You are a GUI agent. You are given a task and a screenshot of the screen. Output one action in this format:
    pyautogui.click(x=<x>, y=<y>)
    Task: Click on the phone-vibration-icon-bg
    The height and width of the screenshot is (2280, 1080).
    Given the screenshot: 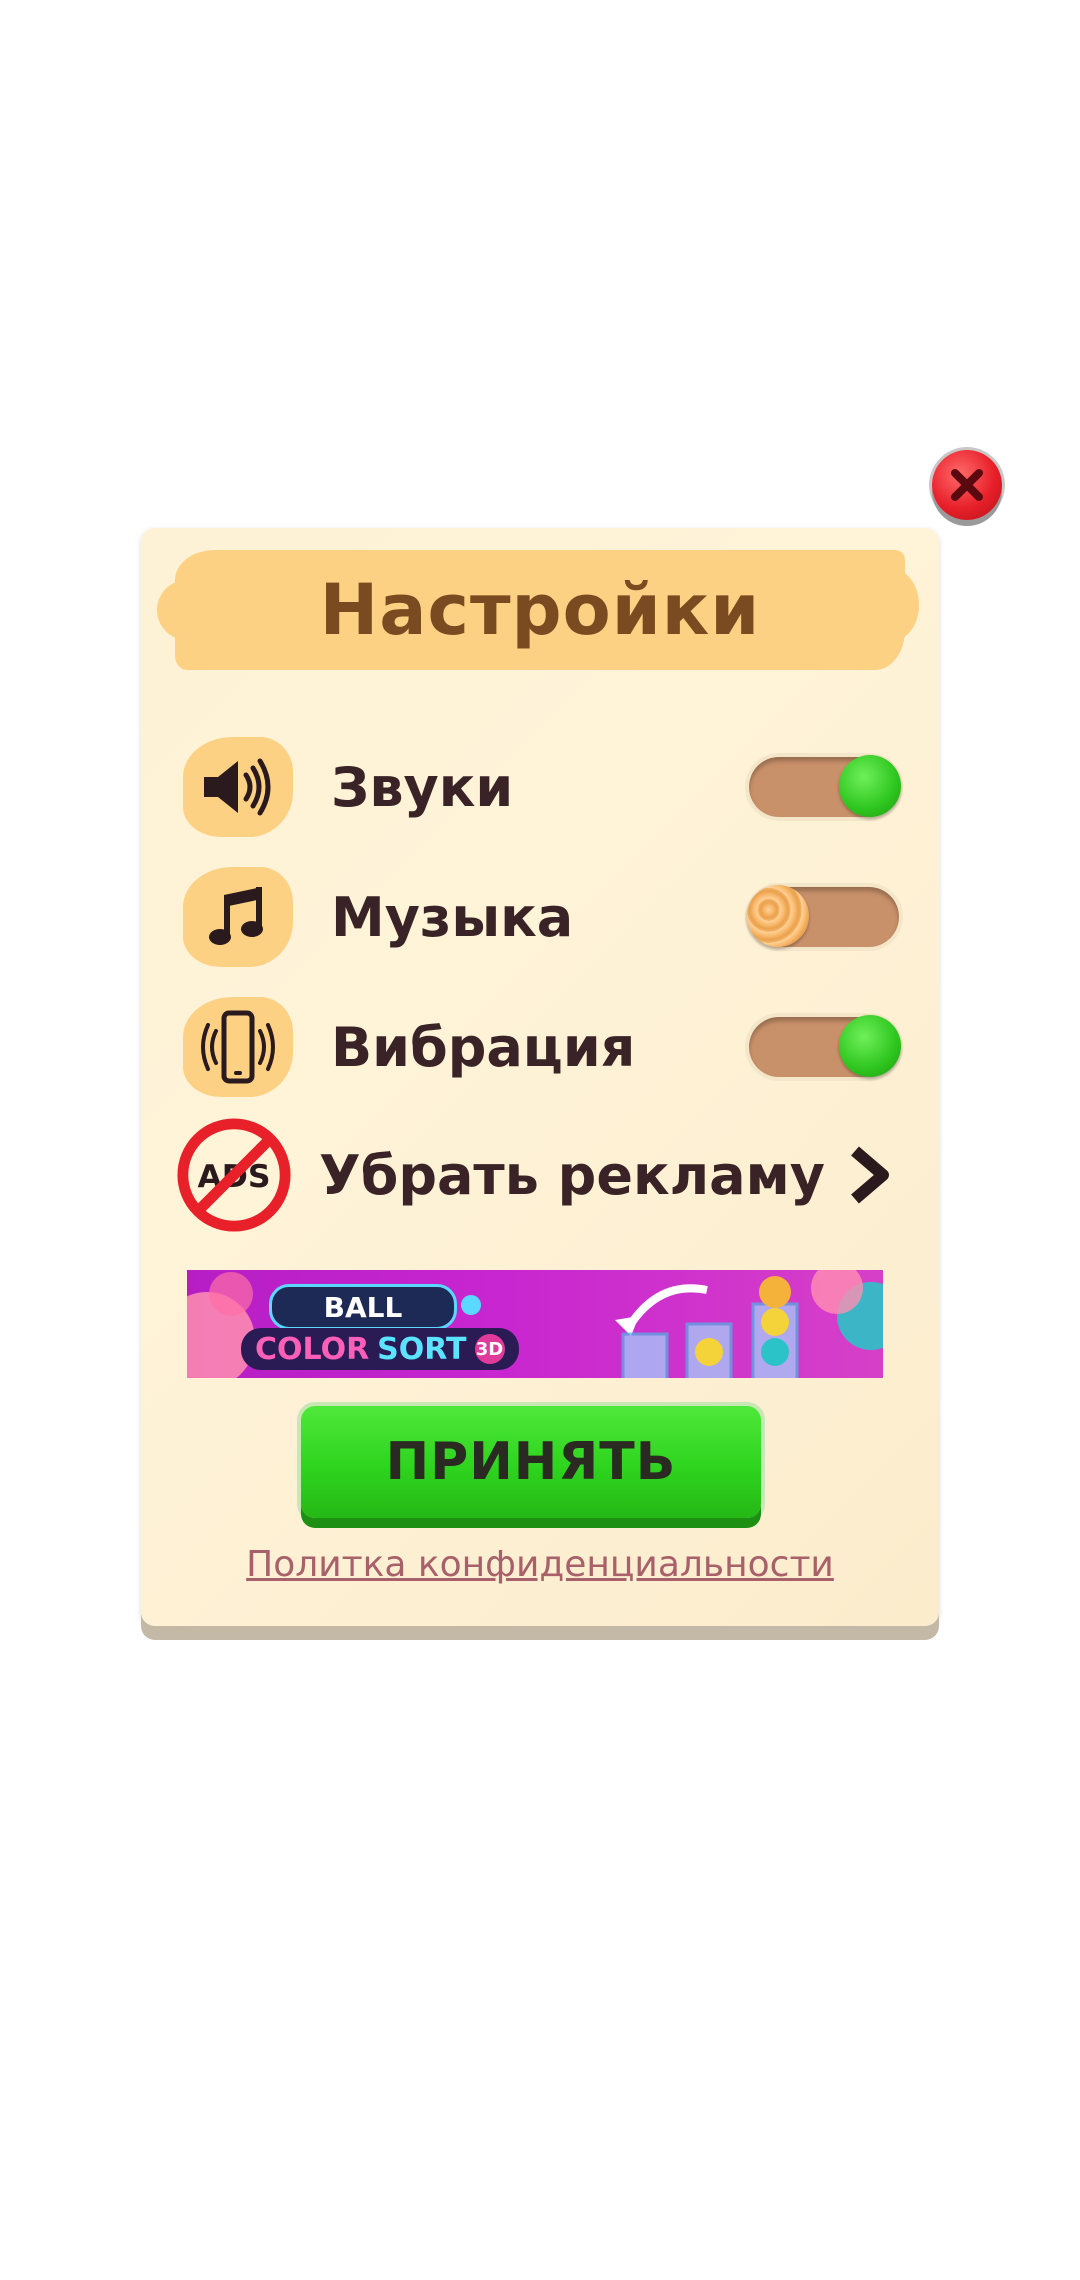 What is the action you would take?
    pyautogui.click(x=238, y=1047)
    